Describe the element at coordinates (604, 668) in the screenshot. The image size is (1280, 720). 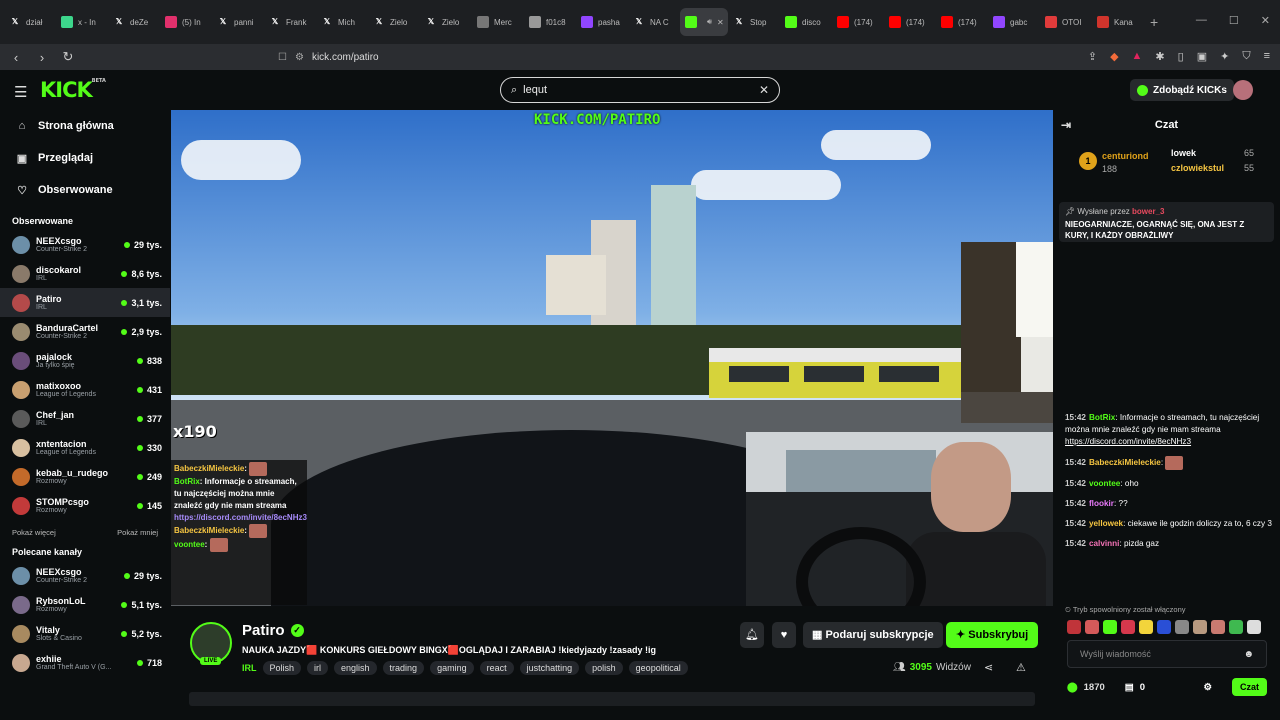
I see `tag-chip: polish` at that location.